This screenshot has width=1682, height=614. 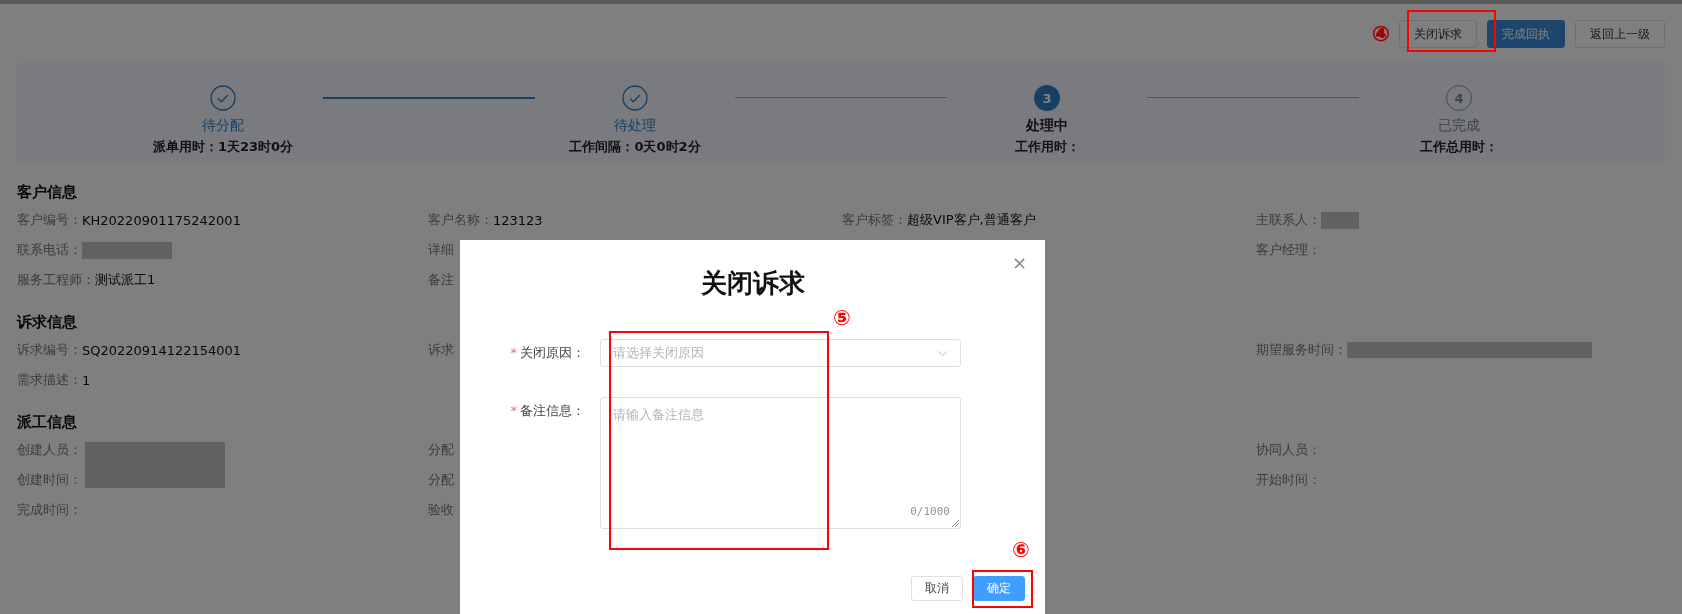 What do you see at coordinates (547, 411) in the screenshot?
I see `form-label: * 备注信息：` at bounding box center [547, 411].